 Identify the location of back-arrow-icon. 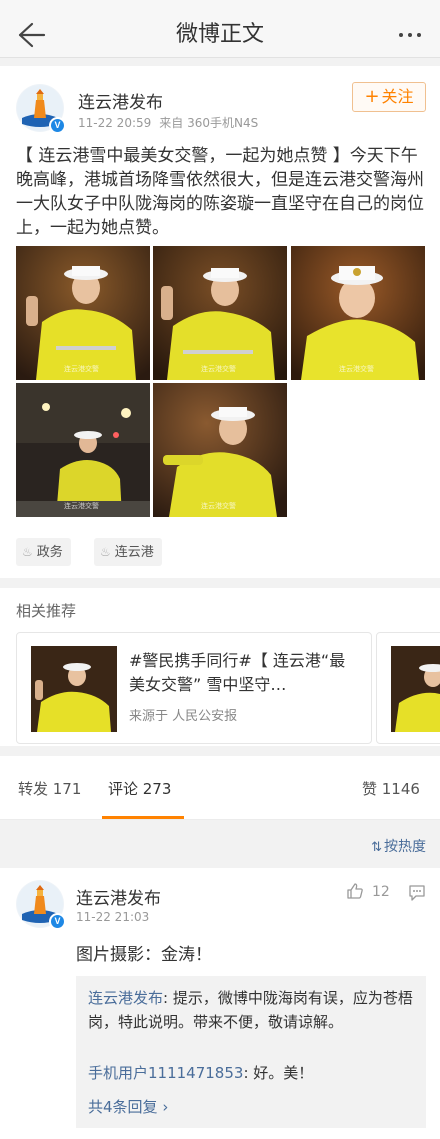
(32, 35).